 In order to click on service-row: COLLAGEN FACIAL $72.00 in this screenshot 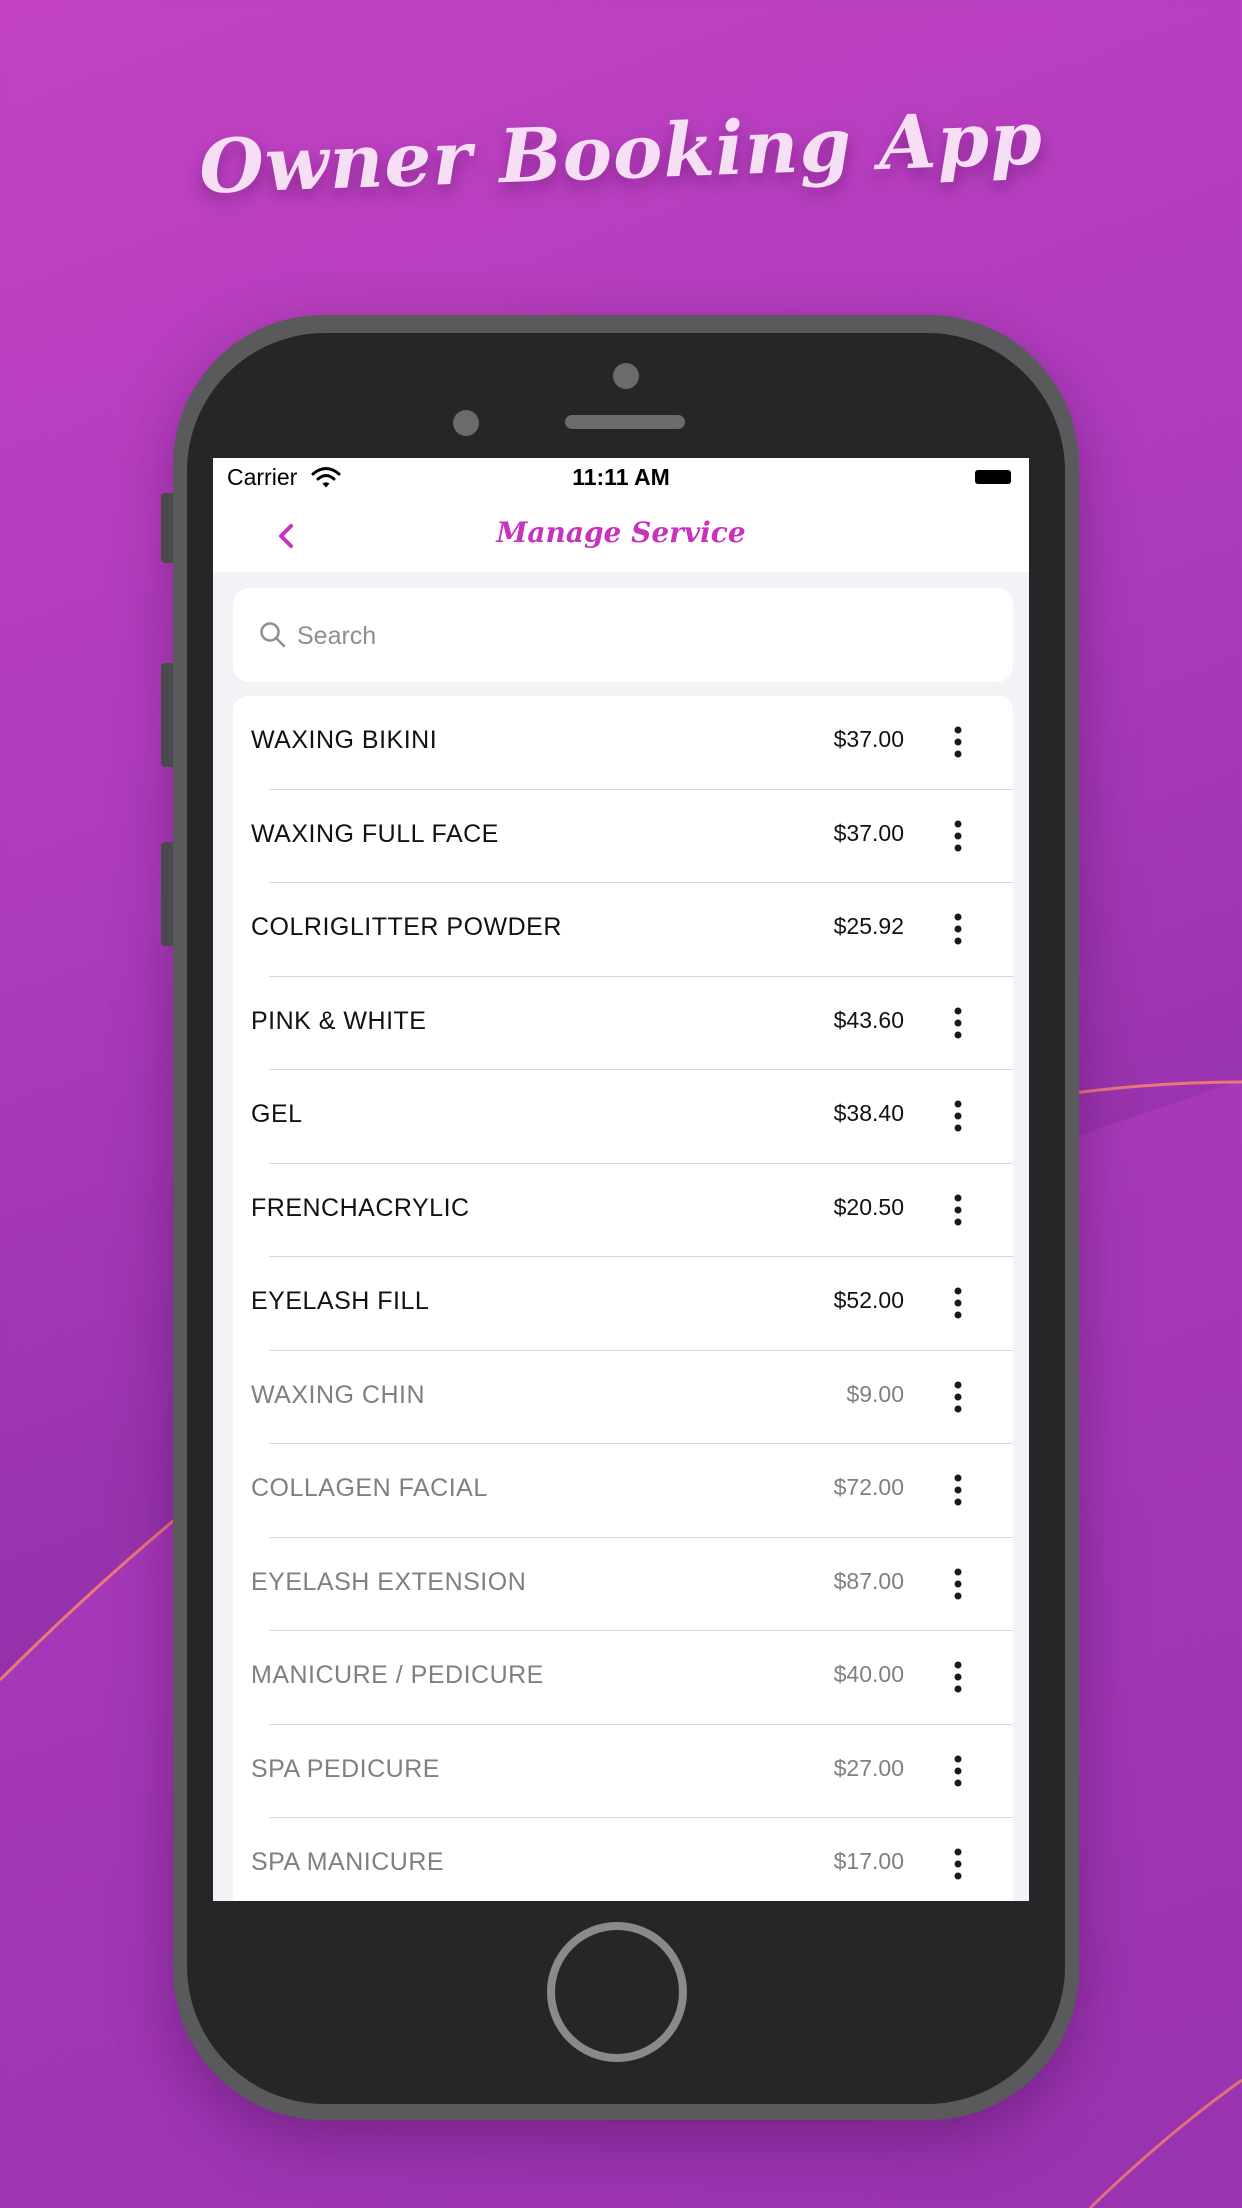, I will do `click(623, 1491)`.